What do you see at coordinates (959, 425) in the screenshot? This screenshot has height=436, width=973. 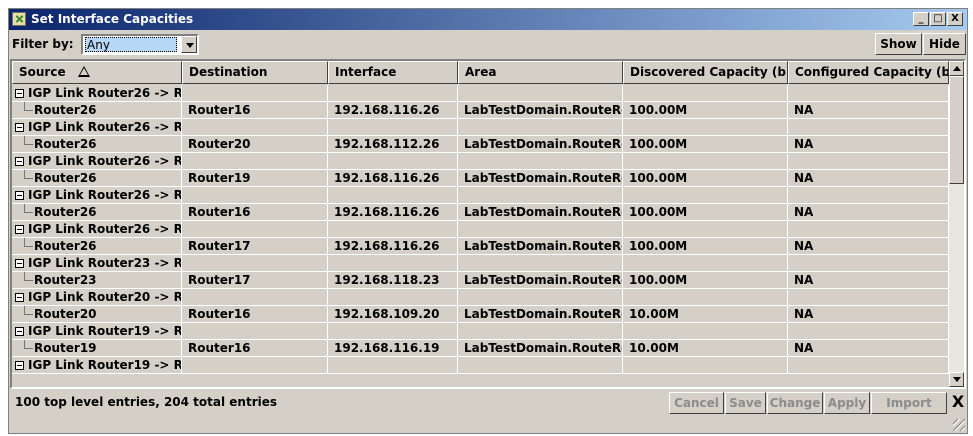 I see `resize-grip-icon` at bounding box center [959, 425].